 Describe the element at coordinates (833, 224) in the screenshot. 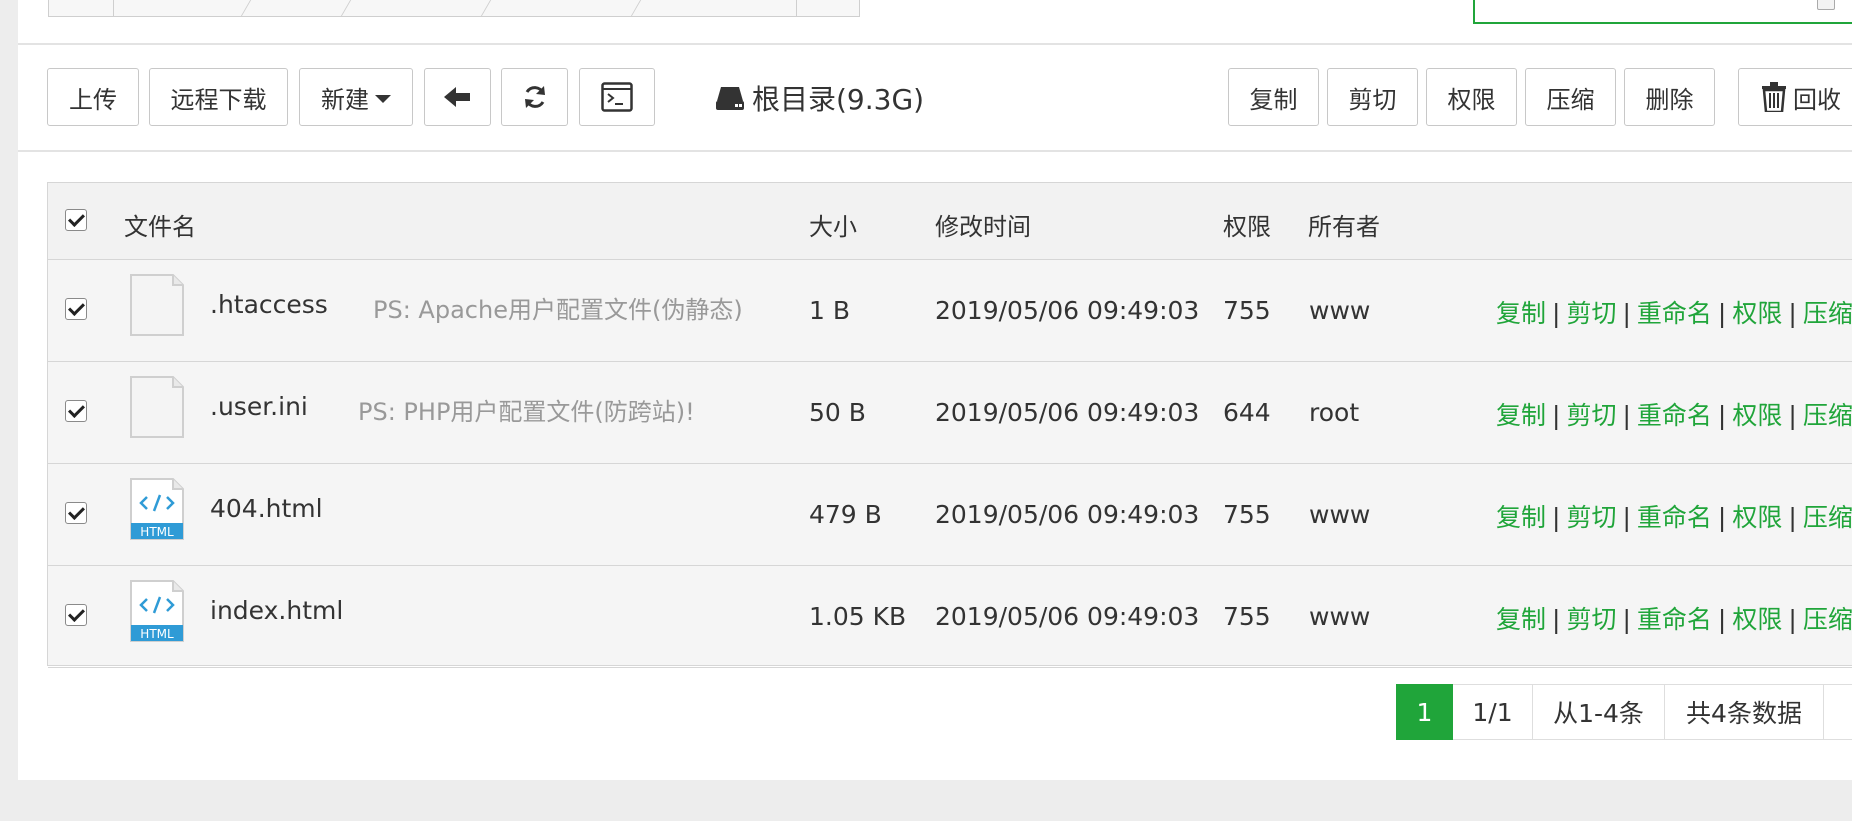

I see `header-size: 大小` at that location.